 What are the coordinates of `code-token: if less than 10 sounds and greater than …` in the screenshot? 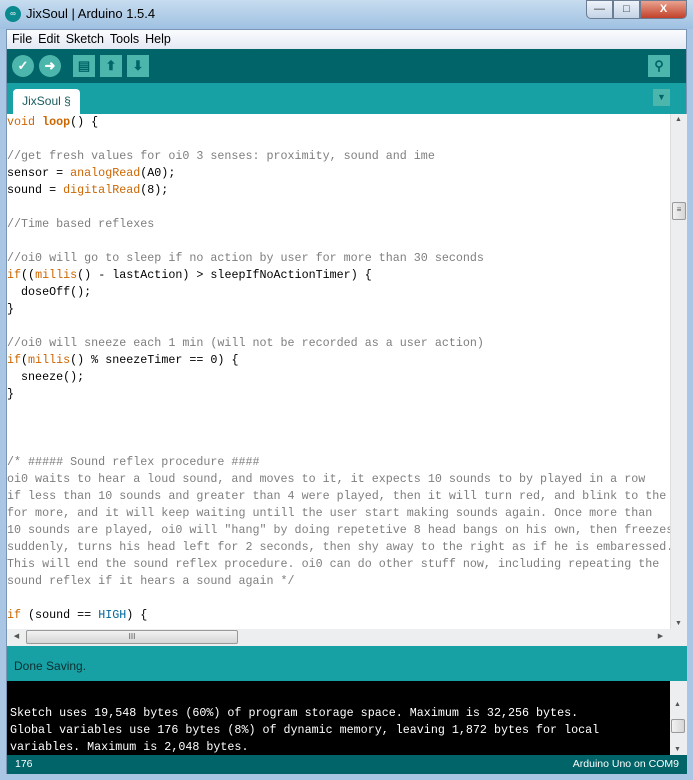 It's located at (337, 496).